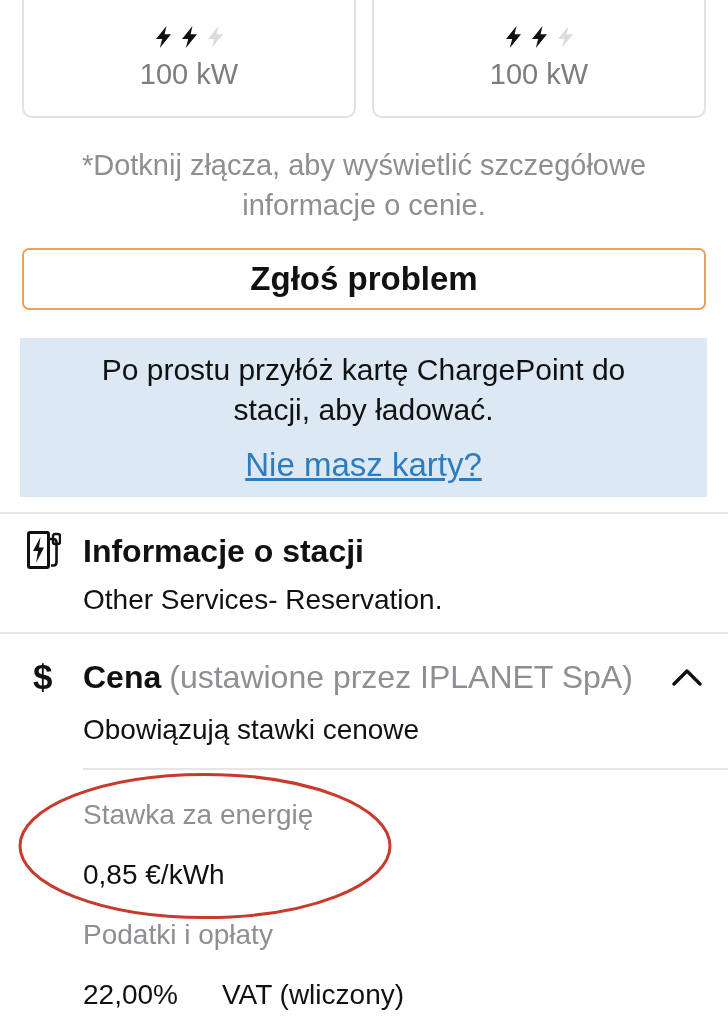 The width and height of the screenshot is (728, 1024). Describe the element at coordinates (687, 677) in the screenshot. I see `chevron-icon` at that location.